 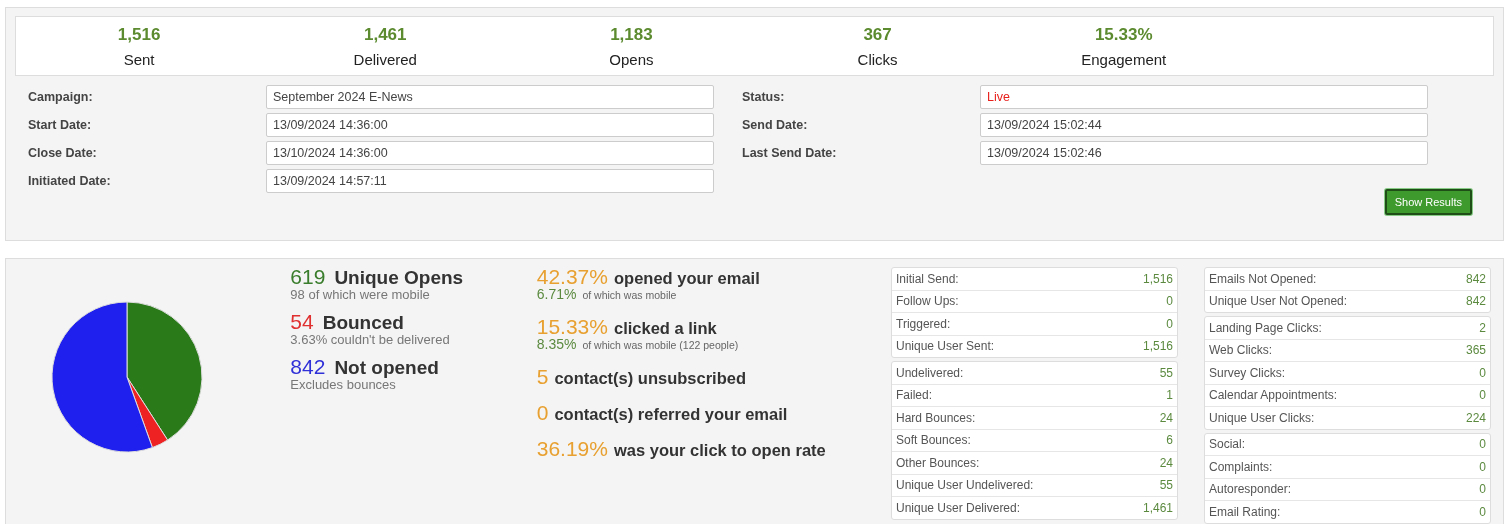 What do you see at coordinates (1245, 511) in the screenshot?
I see `stat-label: Email Rating:` at bounding box center [1245, 511].